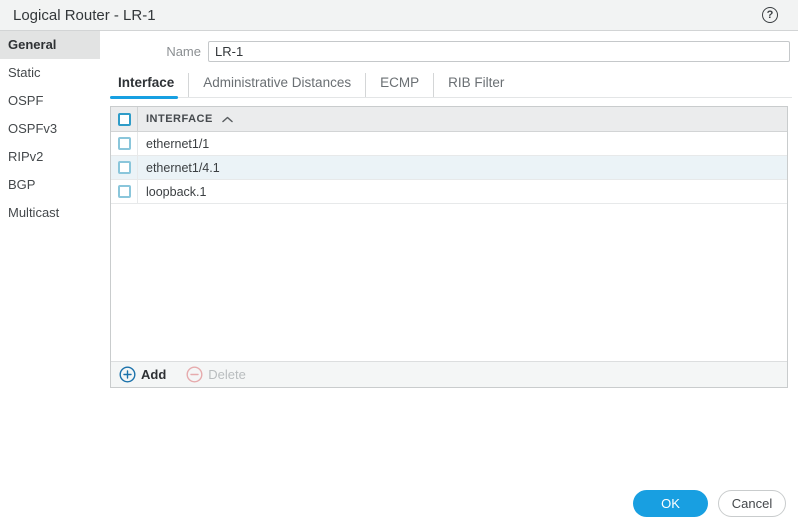  I want to click on column-header-interface: INTERFACE, so click(179, 119).